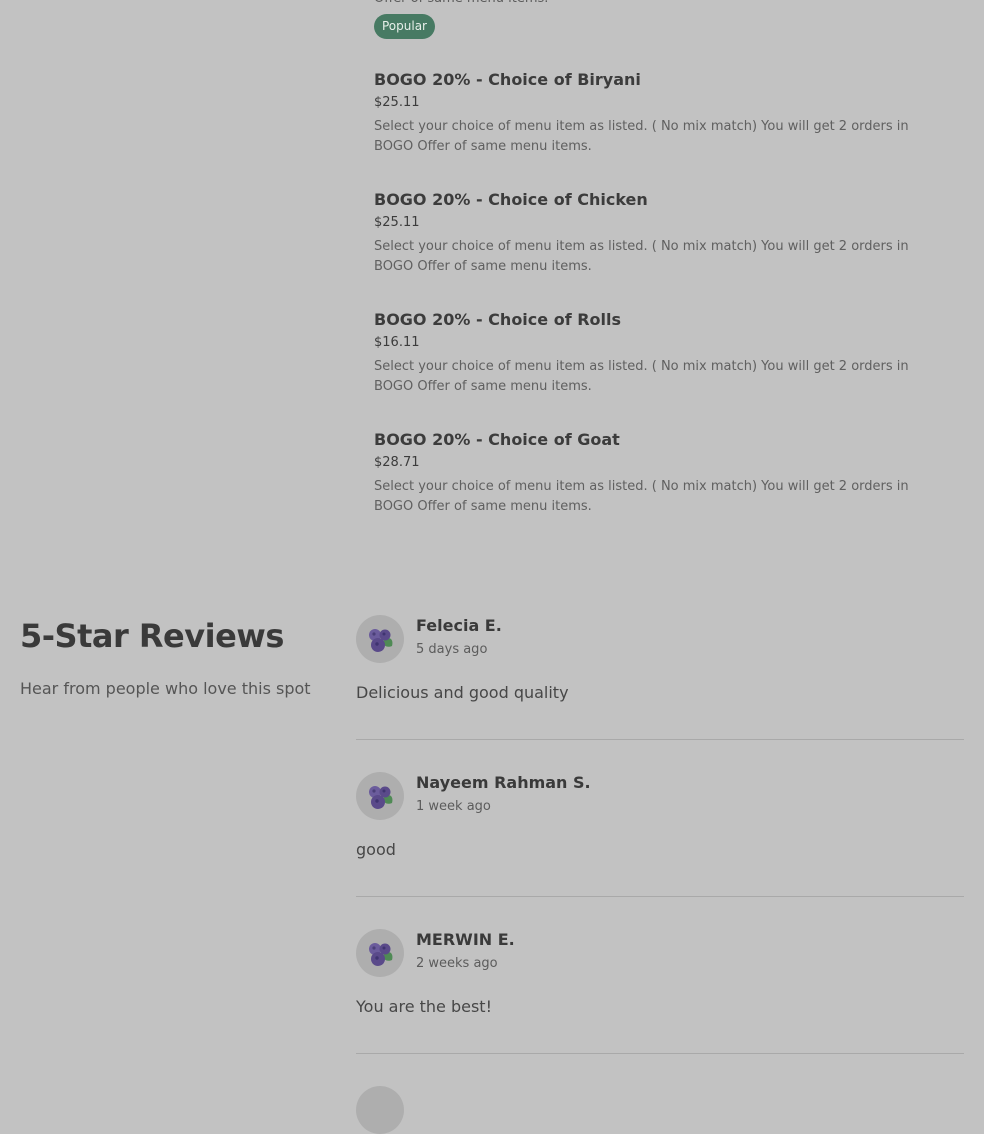 Image resolution: width=984 pixels, height=1134 pixels. What do you see at coordinates (459, 625) in the screenshot?
I see `reviewer-name: Felecia E.` at bounding box center [459, 625].